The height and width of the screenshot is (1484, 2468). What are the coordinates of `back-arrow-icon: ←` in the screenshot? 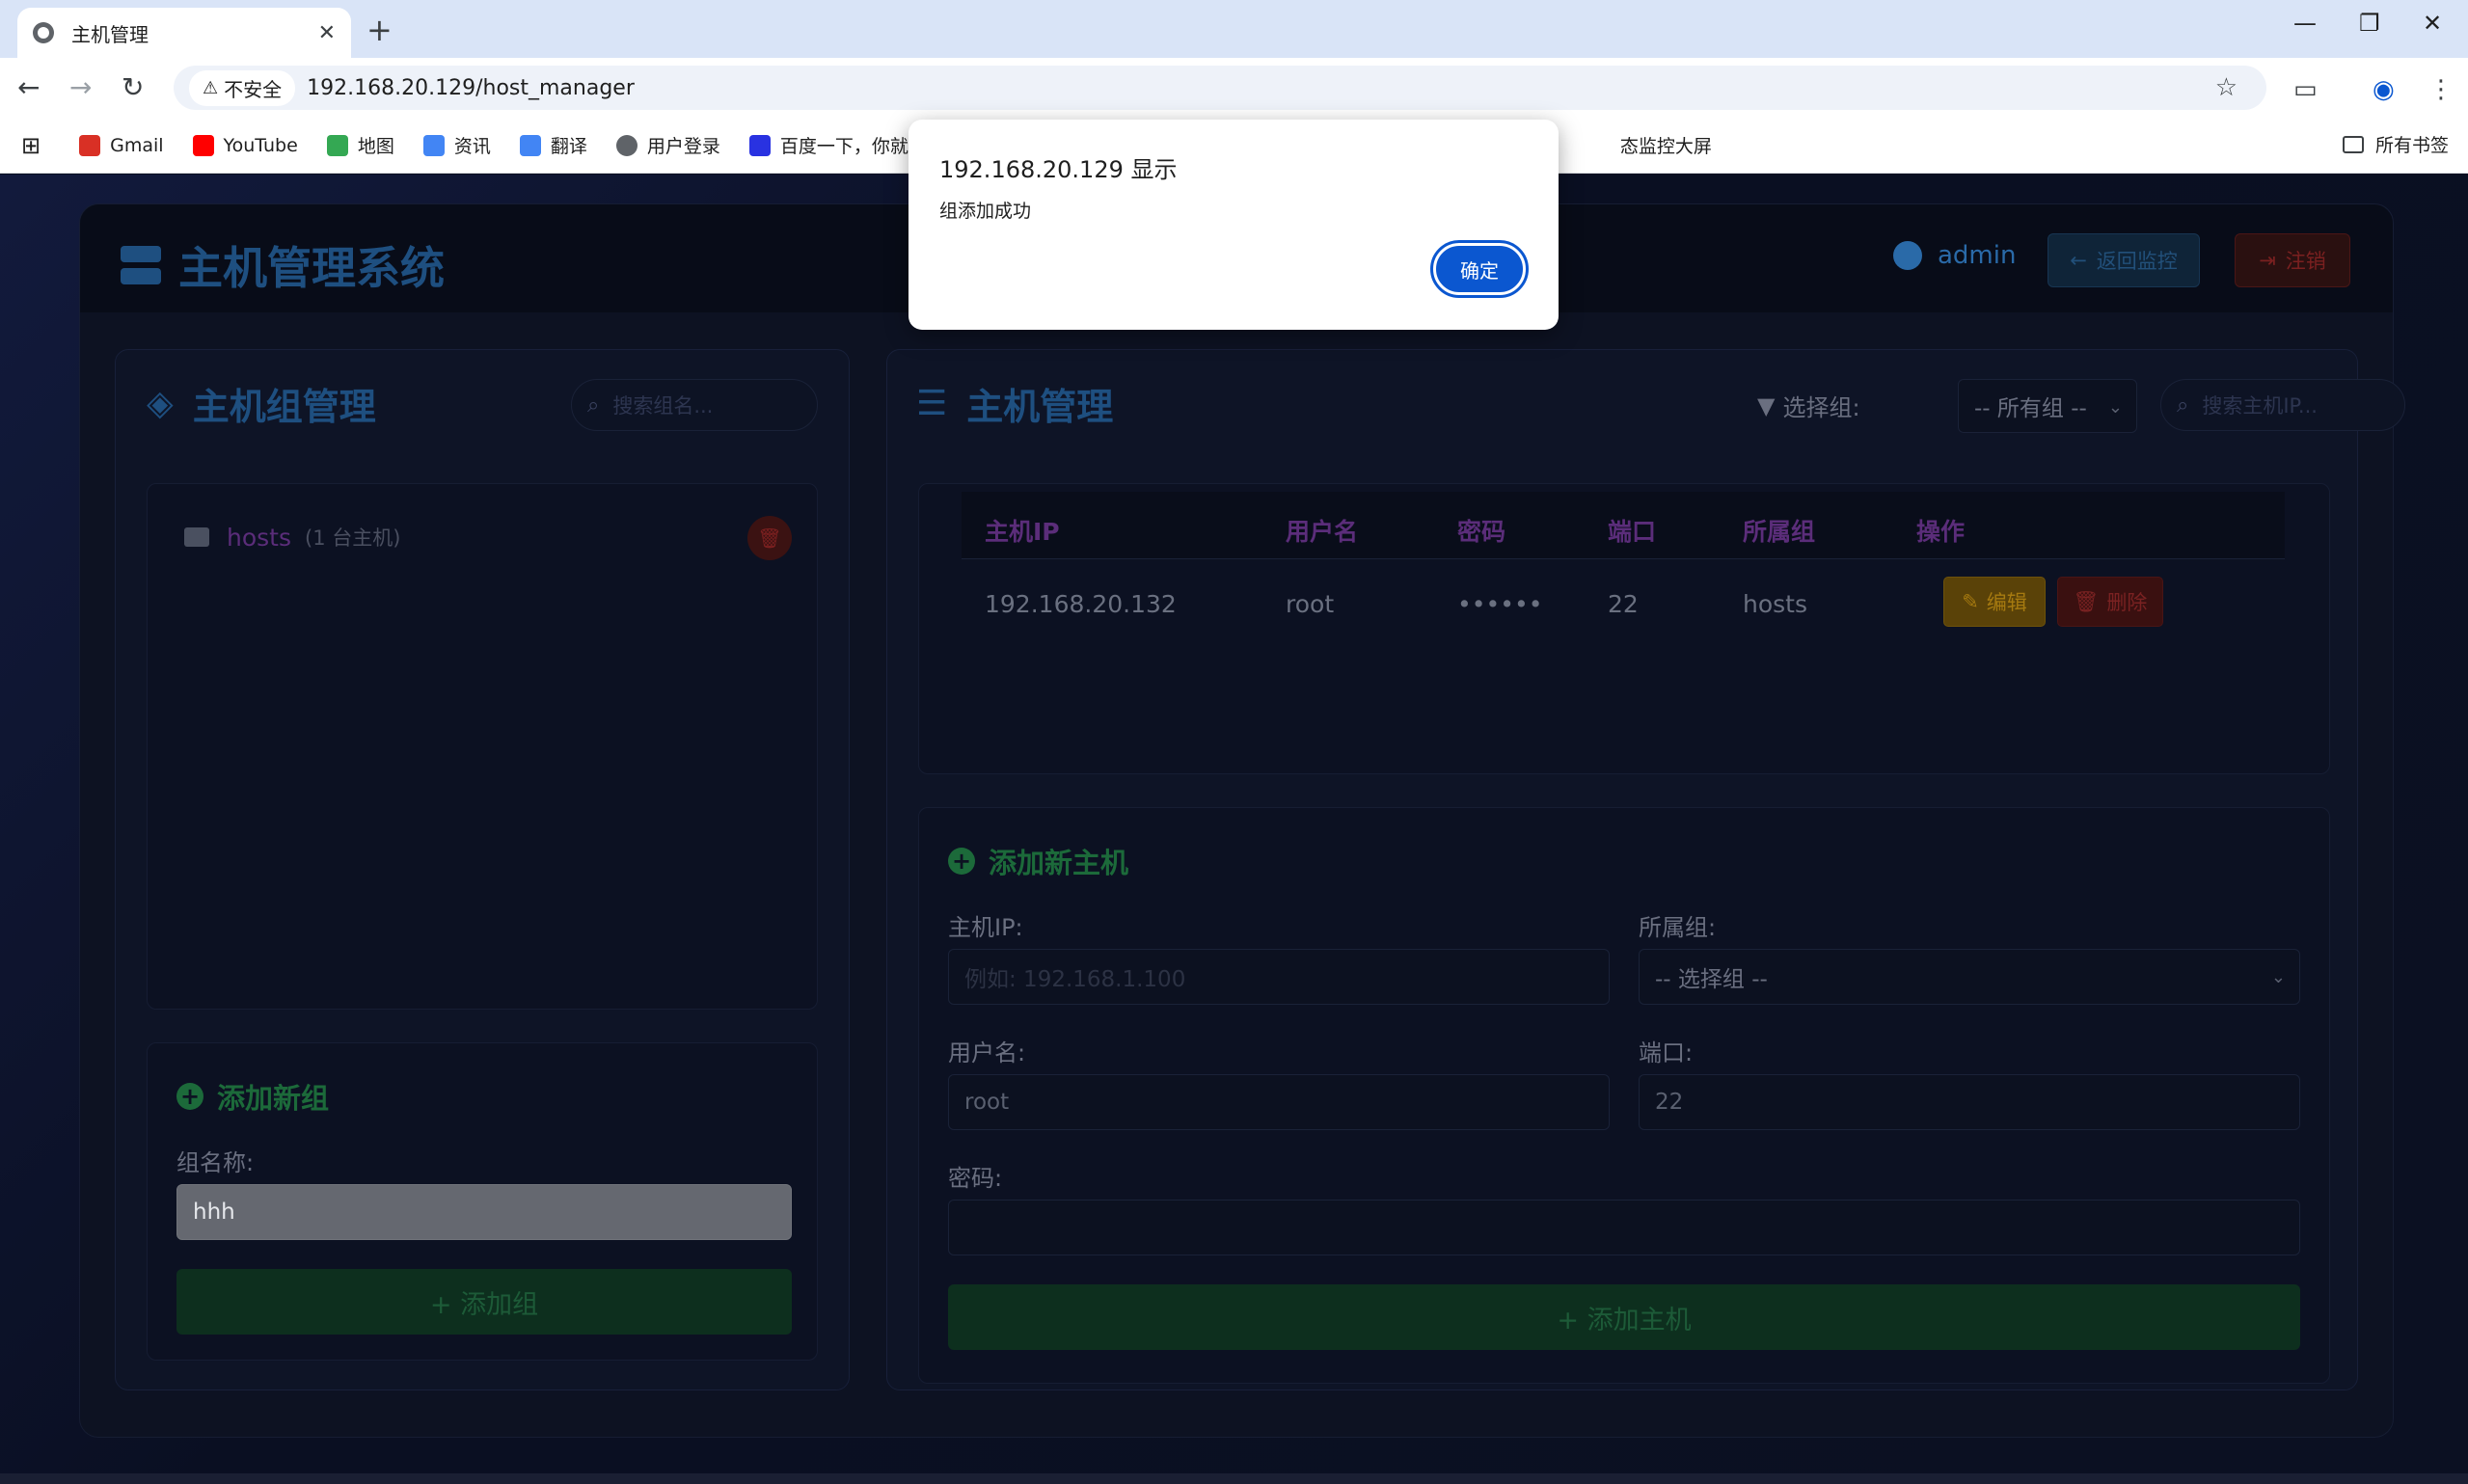 It's located at (28, 87).